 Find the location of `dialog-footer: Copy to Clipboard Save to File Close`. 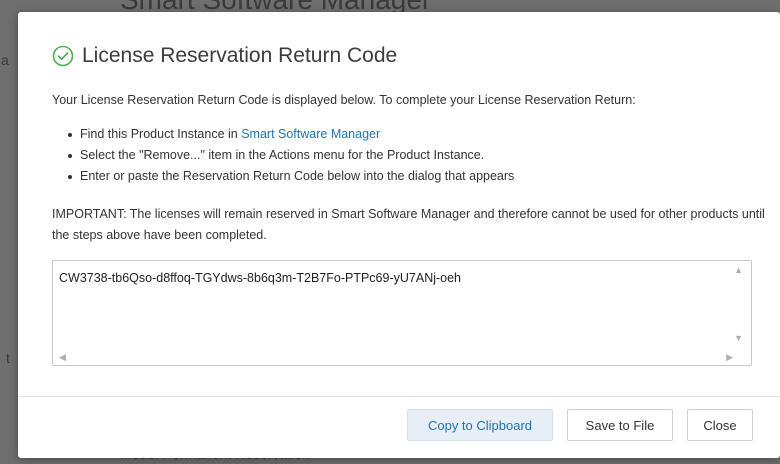

dialog-footer: Copy to Clipboard Save to File Close is located at coordinates (399, 427).